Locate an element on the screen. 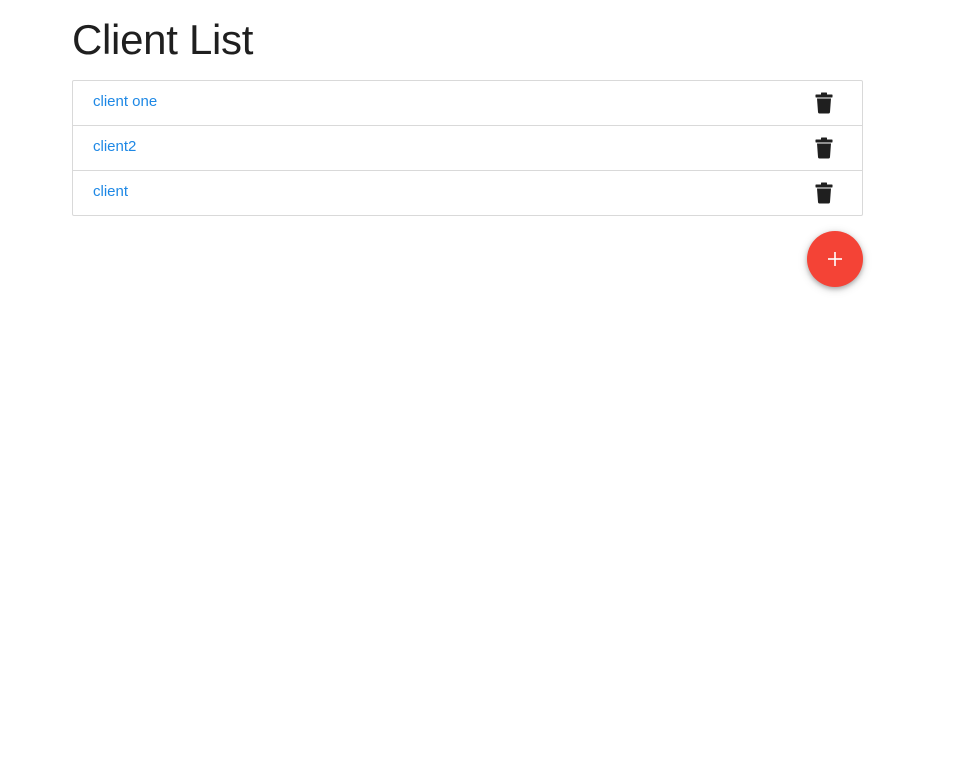 The width and height of the screenshot is (955, 762). list-item: client one is located at coordinates (467, 103).